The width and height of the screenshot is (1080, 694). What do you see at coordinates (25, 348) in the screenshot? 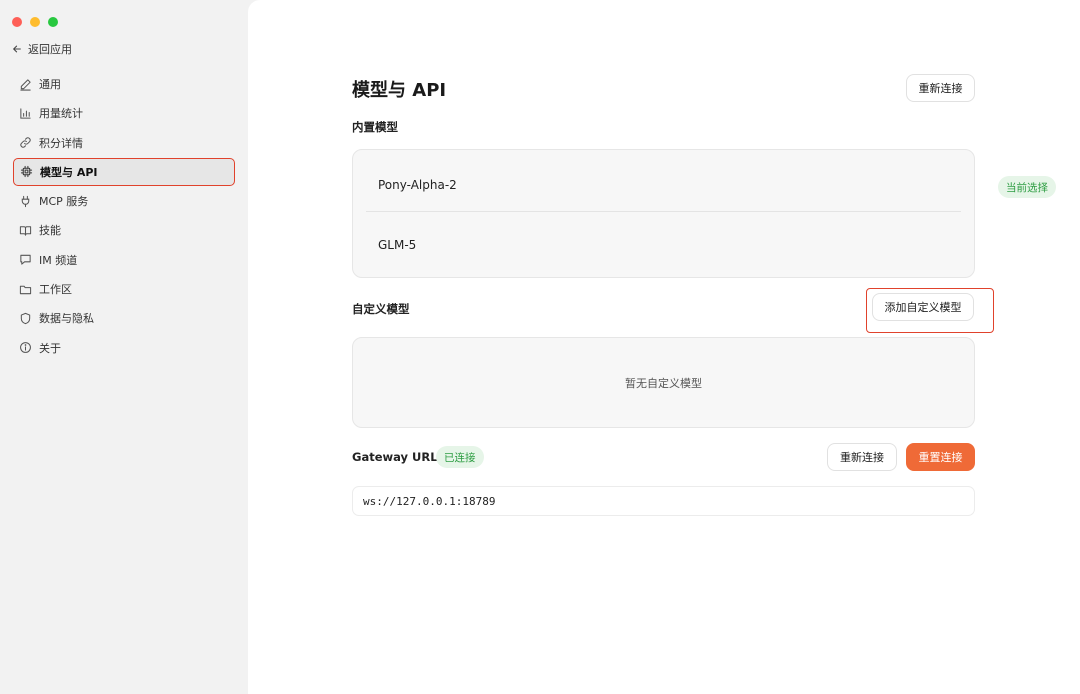
I see `info-icon` at bounding box center [25, 348].